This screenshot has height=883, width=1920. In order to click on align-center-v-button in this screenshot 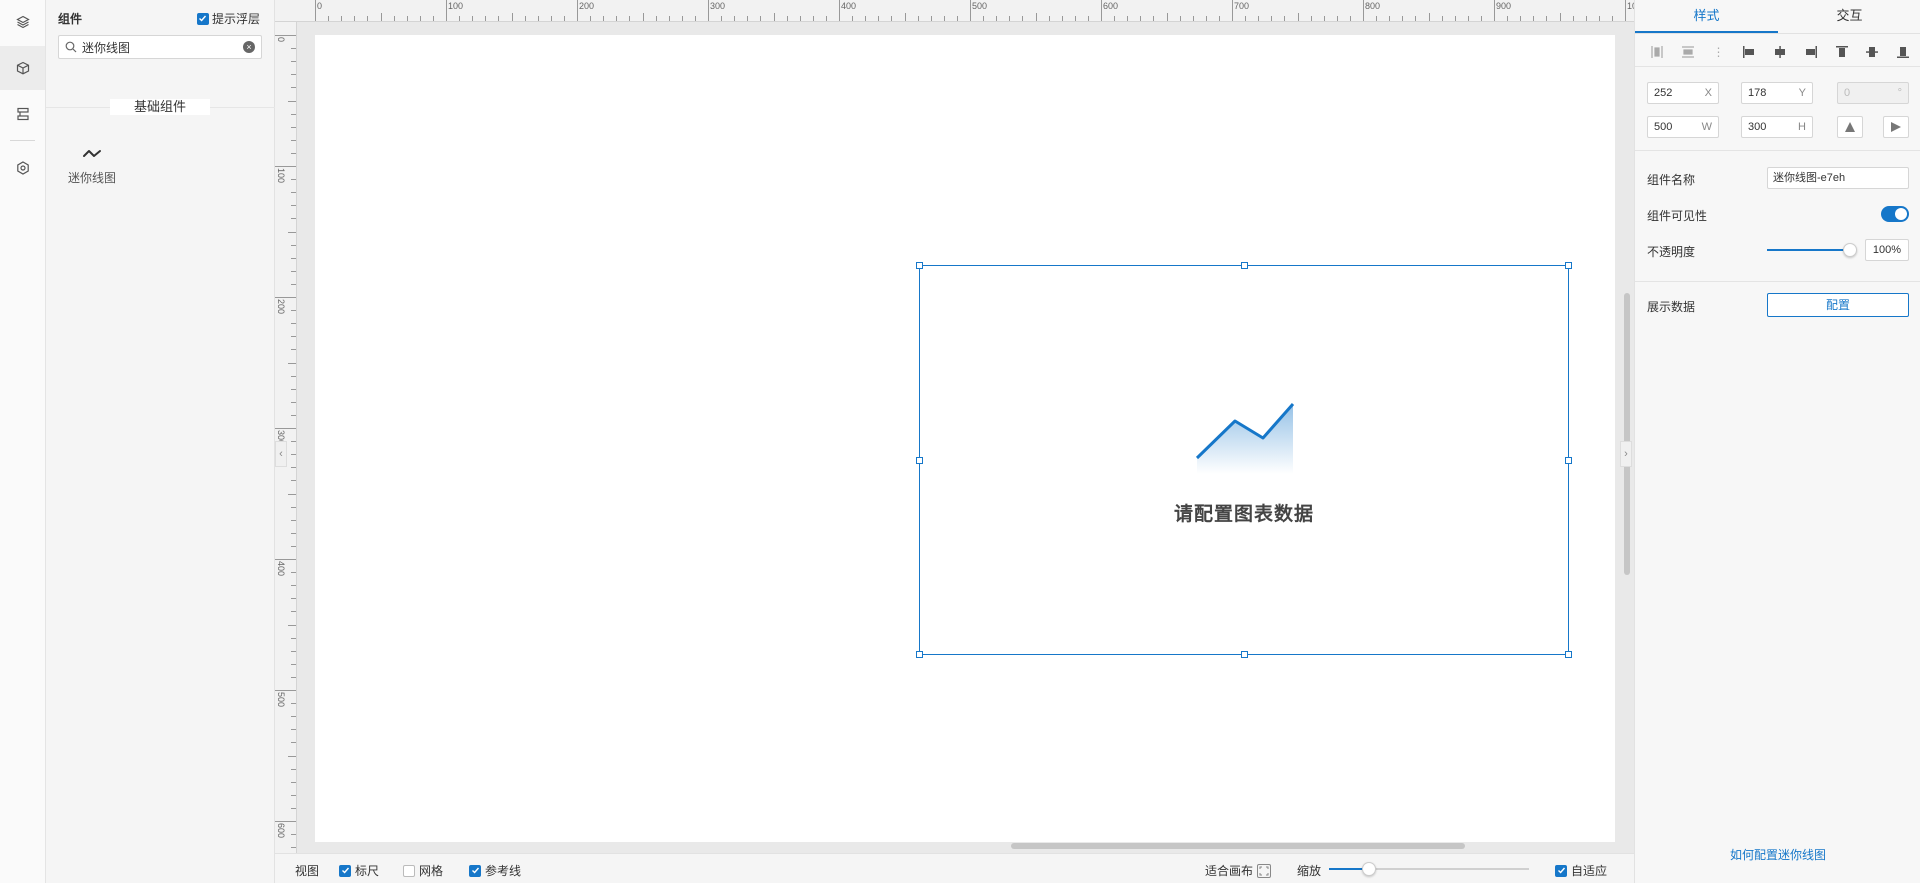, I will do `click(1872, 52)`.